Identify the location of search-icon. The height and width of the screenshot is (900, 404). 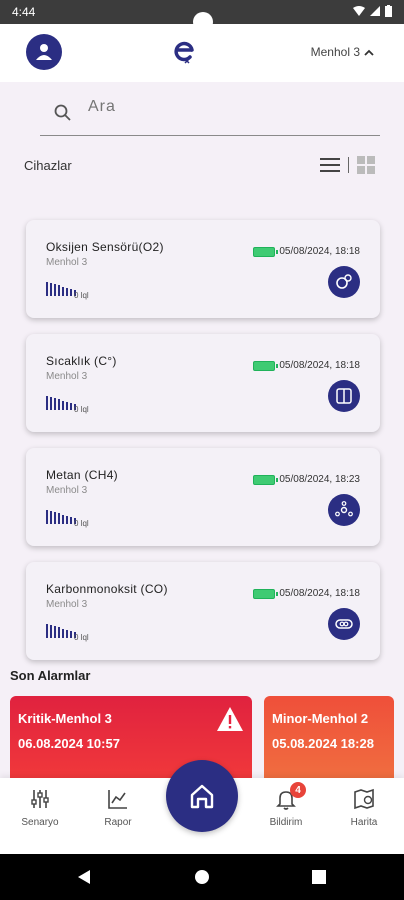
(63, 113).